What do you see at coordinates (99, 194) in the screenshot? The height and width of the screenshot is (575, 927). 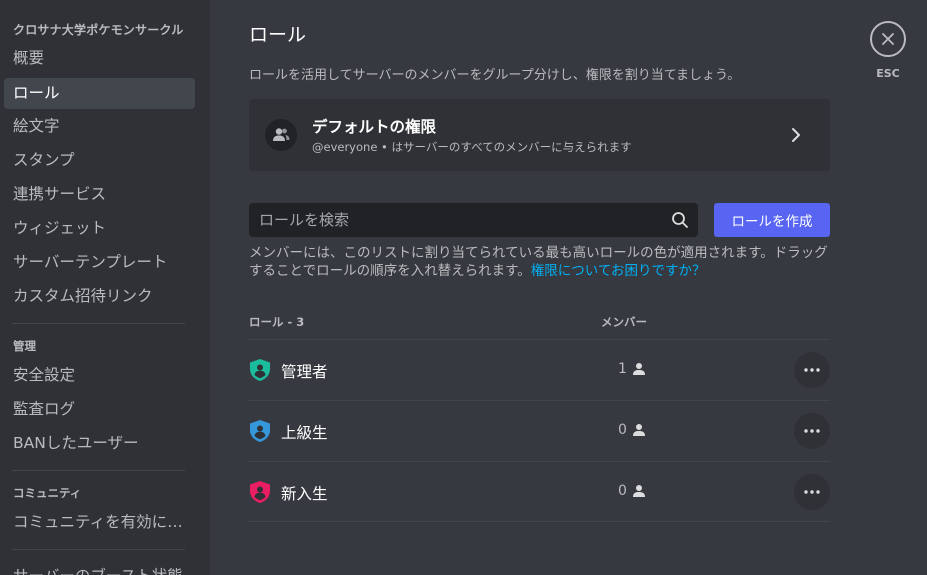 I see `sidebar-item-integrations: 連携サービス` at bounding box center [99, 194].